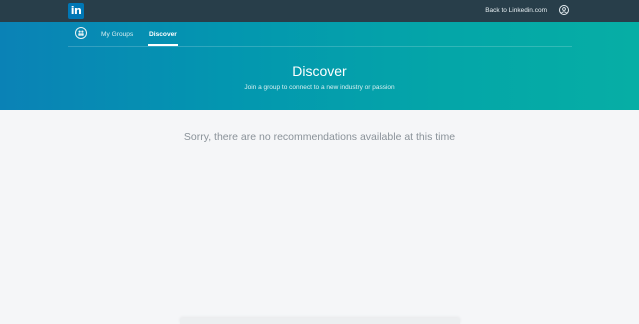  Describe the element at coordinates (319, 11) in the screenshot. I see `top-bar: in Back to Linkedin.com` at that location.